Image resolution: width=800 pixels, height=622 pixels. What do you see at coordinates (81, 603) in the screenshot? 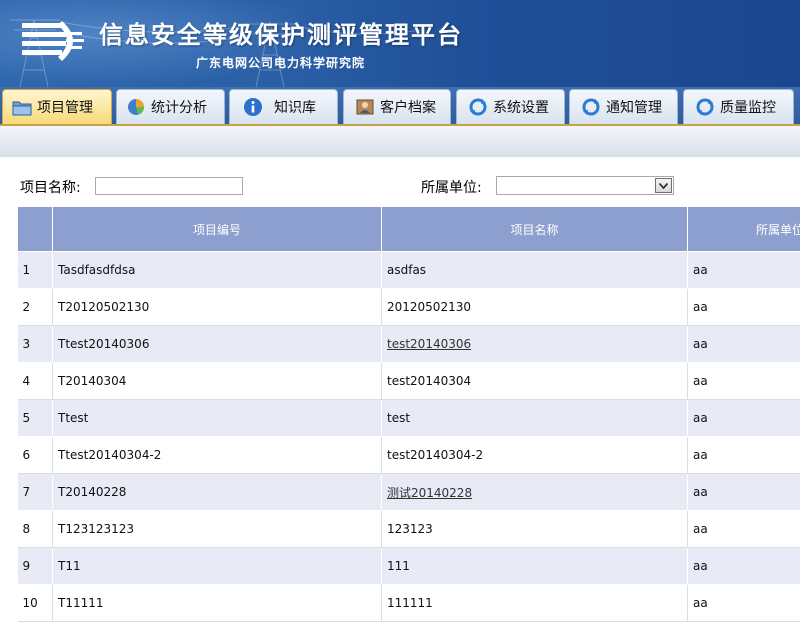
I see `cell-project-code-text: T11111` at bounding box center [81, 603].